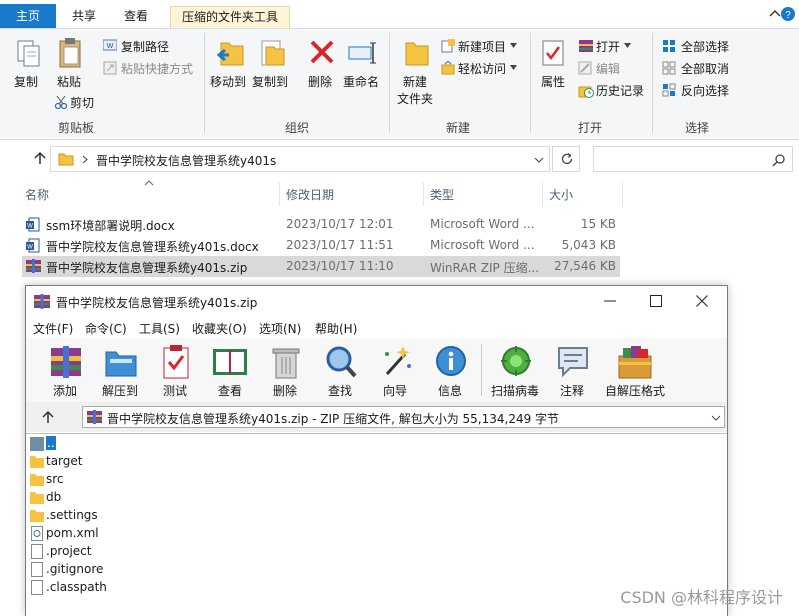 Image resolution: width=799 pixels, height=616 pixels. What do you see at coordinates (82, 102) in the screenshot?
I see `cut-button: 剪切` at bounding box center [82, 102].